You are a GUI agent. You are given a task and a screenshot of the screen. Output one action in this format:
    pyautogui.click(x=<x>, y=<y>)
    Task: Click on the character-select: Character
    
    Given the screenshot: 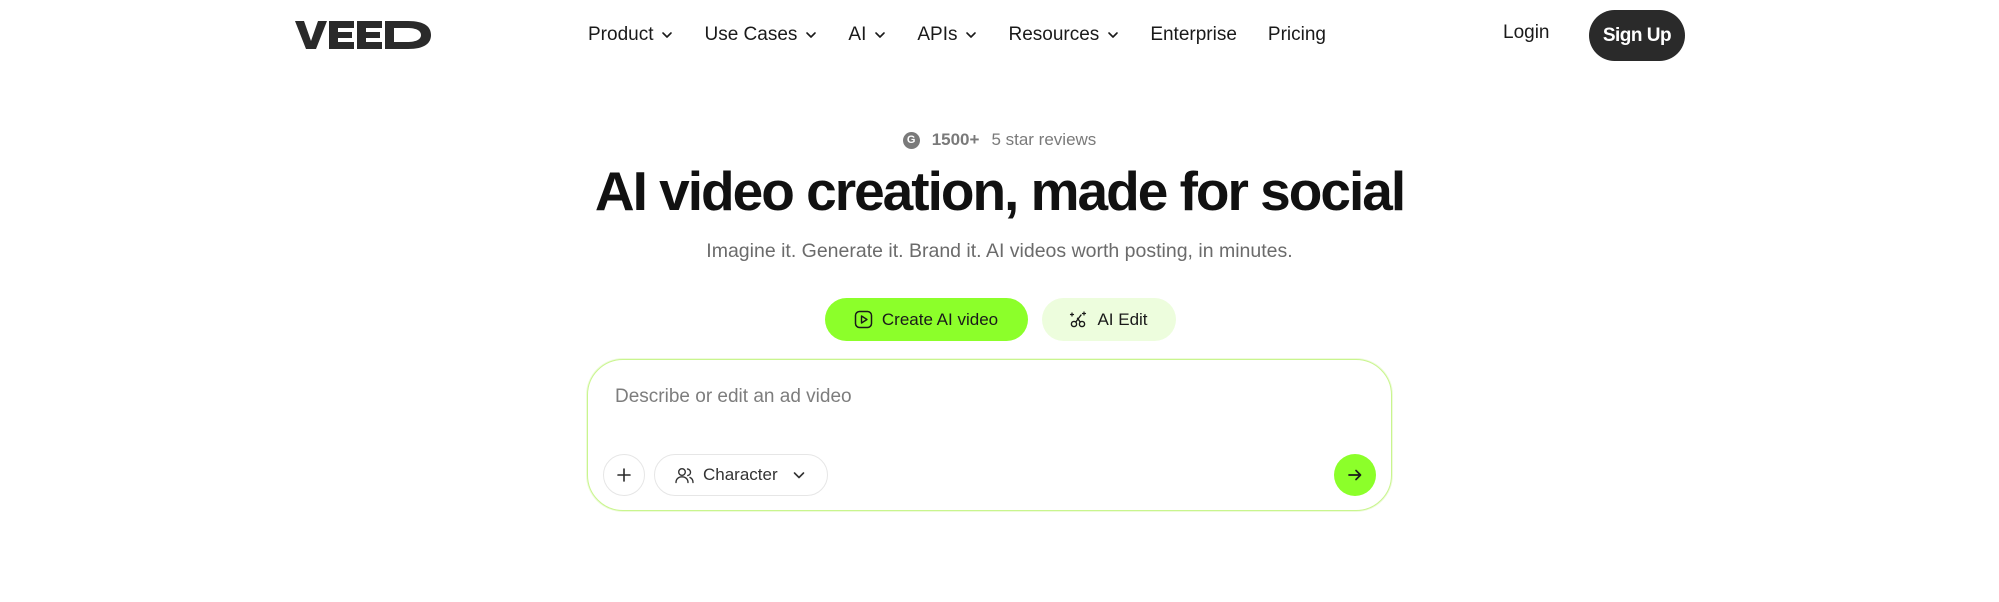 What is the action you would take?
    pyautogui.click(x=741, y=475)
    